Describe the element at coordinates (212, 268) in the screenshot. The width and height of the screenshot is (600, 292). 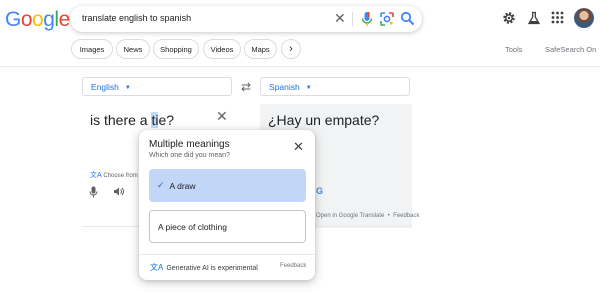
I see `ai-note-label: Generative AI is experimental` at that location.